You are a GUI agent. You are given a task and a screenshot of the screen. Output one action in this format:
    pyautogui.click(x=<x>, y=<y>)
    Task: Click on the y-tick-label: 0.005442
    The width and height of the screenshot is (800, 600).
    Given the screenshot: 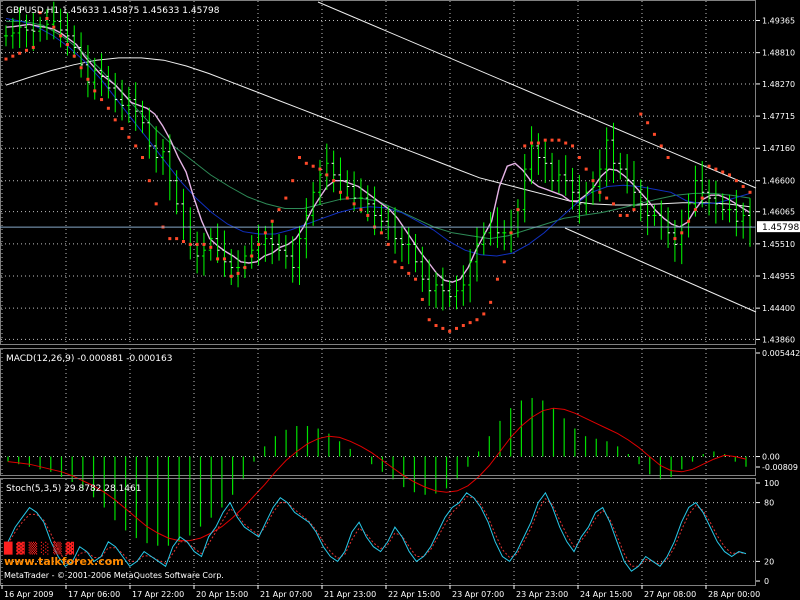 What is the action you would take?
    pyautogui.click(x=781, y=353)
    